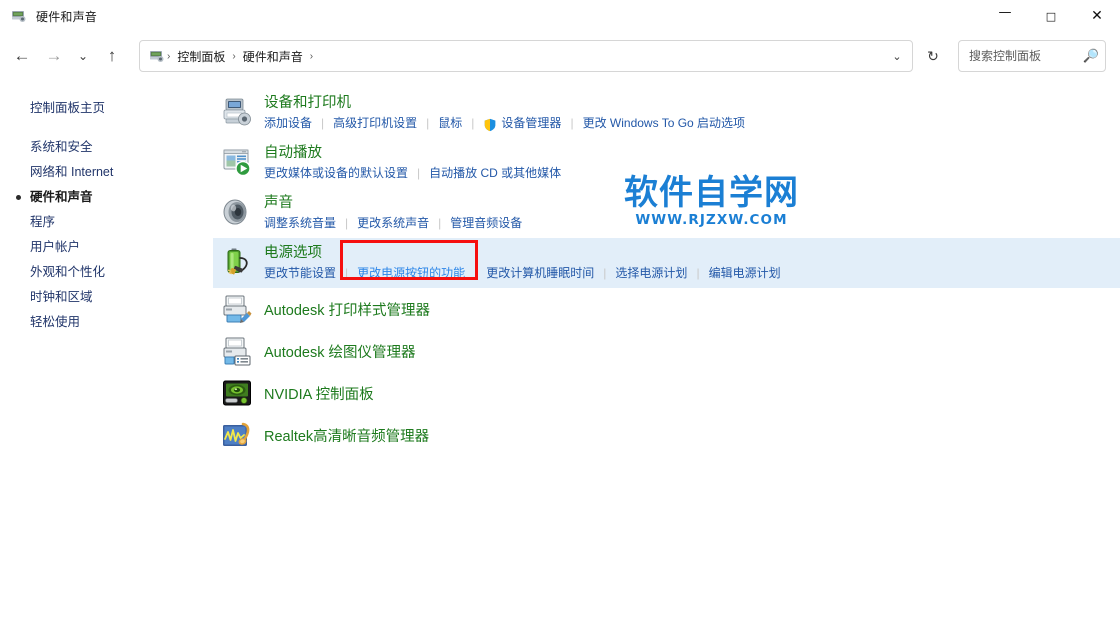  I want to click on autoplay-icon, so click(237, 163).